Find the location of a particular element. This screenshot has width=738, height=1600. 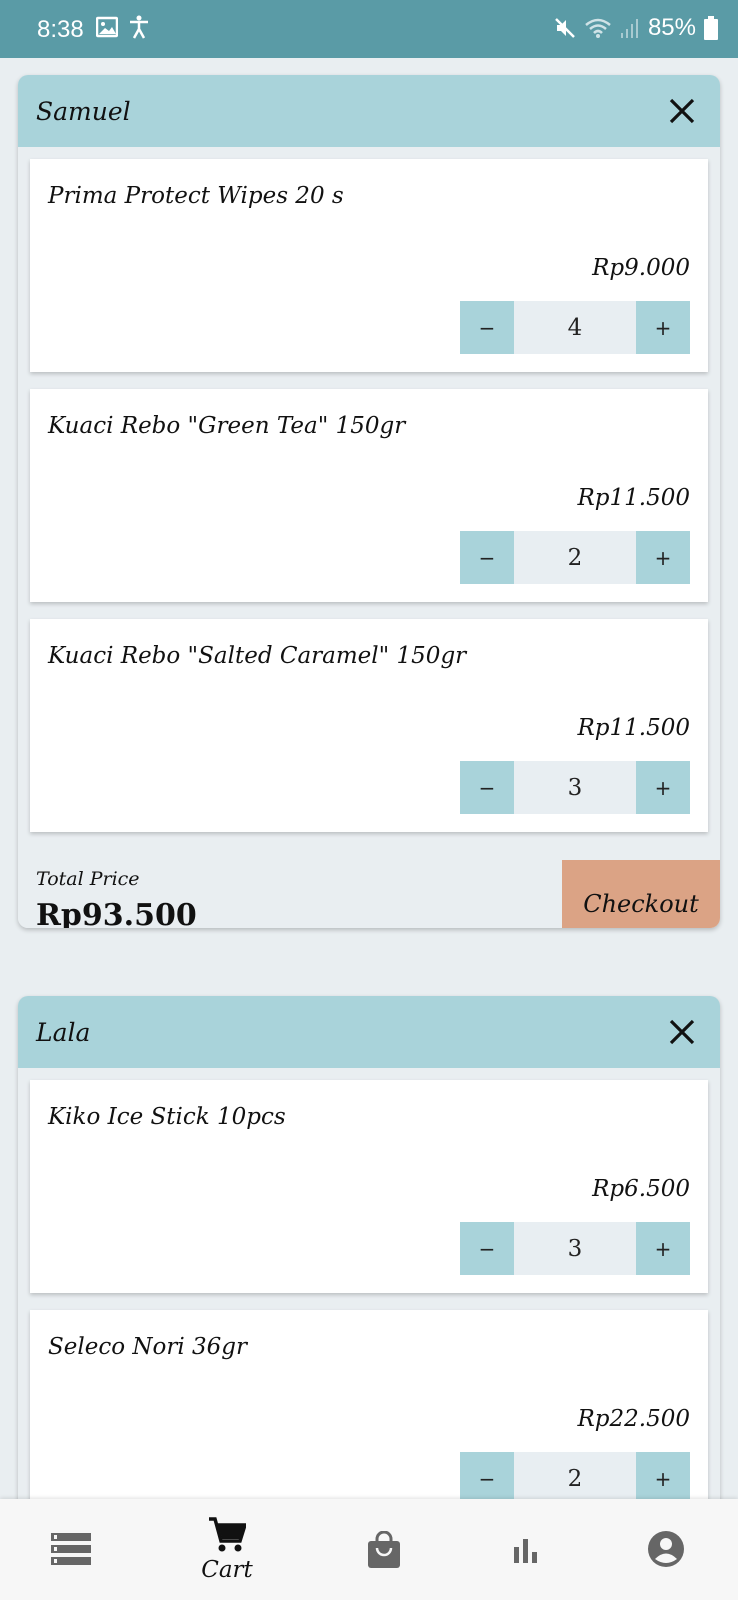

shopping-bag-icon is located at coordinates (384, 1549).